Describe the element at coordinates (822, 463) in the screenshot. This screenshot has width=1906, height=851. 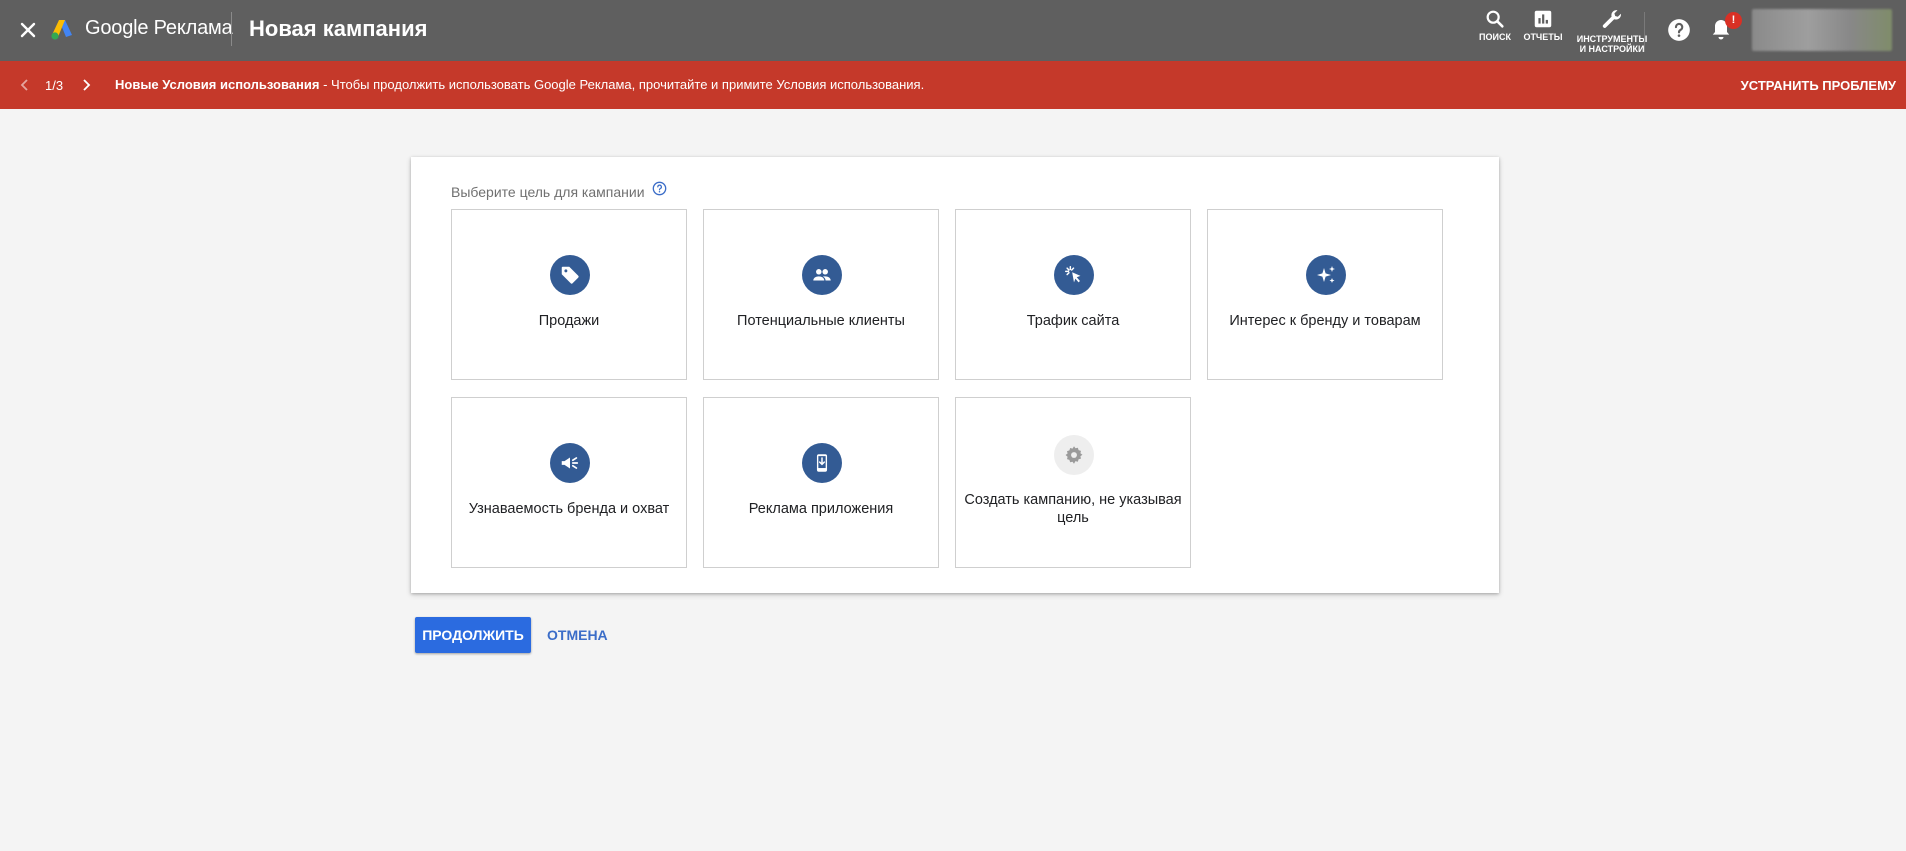
I see `phone-download-icon` at that location.